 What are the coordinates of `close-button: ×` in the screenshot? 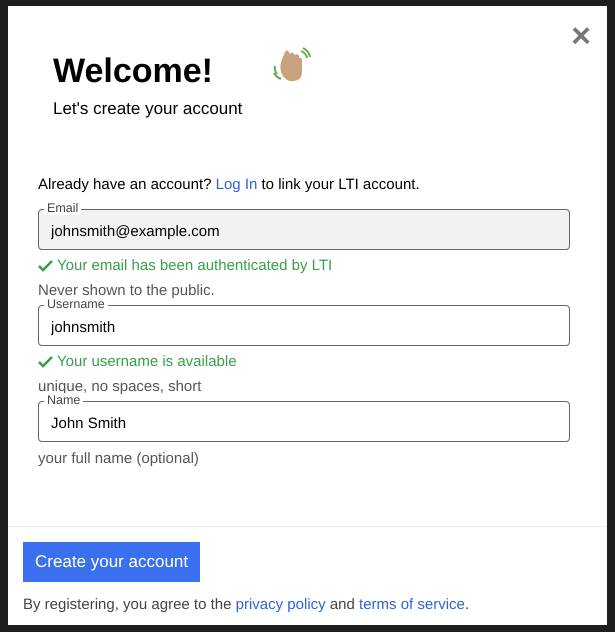 It's located at (581, 36).